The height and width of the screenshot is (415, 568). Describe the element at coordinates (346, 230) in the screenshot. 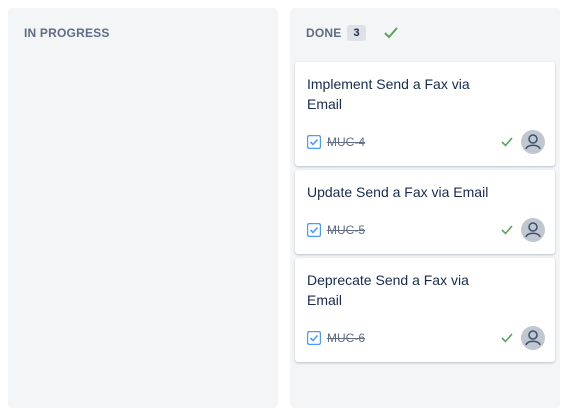

I see `issue-key: MUC-5` at that location.